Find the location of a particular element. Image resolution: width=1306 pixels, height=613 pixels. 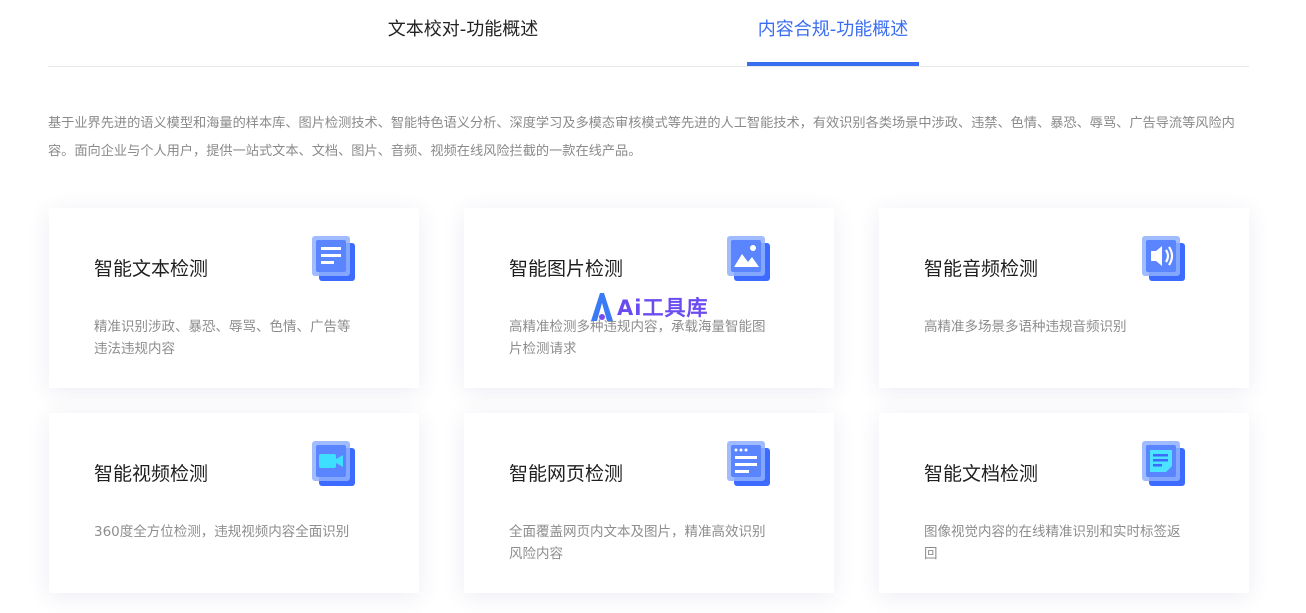

speaker-icon is located at coordinates (1163, 258).